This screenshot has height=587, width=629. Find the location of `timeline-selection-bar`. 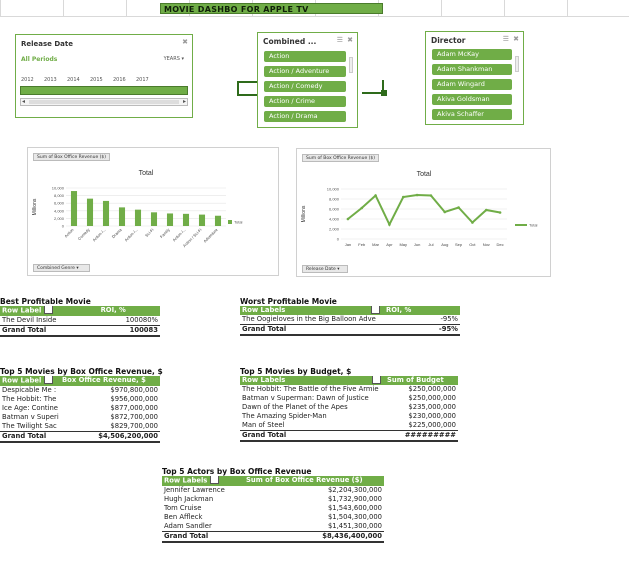

timeline-selection-bar is located at coordinates (104, 90).